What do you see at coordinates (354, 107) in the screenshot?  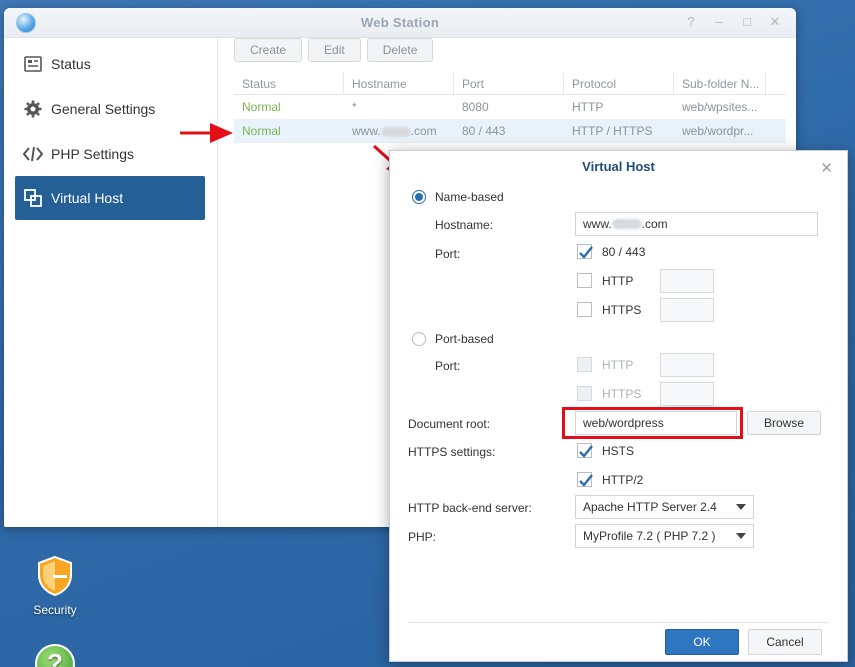 I see `cell-hostname: *` at bounding box center [354, 107].